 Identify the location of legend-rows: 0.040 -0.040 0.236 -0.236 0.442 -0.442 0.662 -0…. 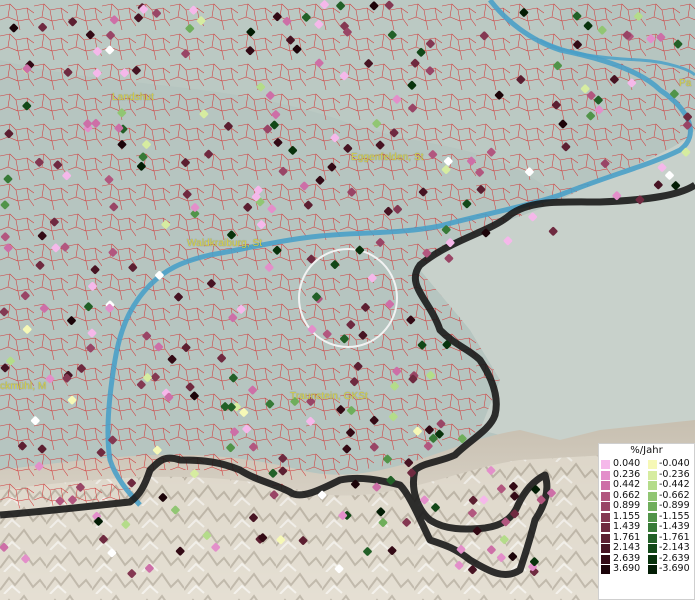
(647, 516).